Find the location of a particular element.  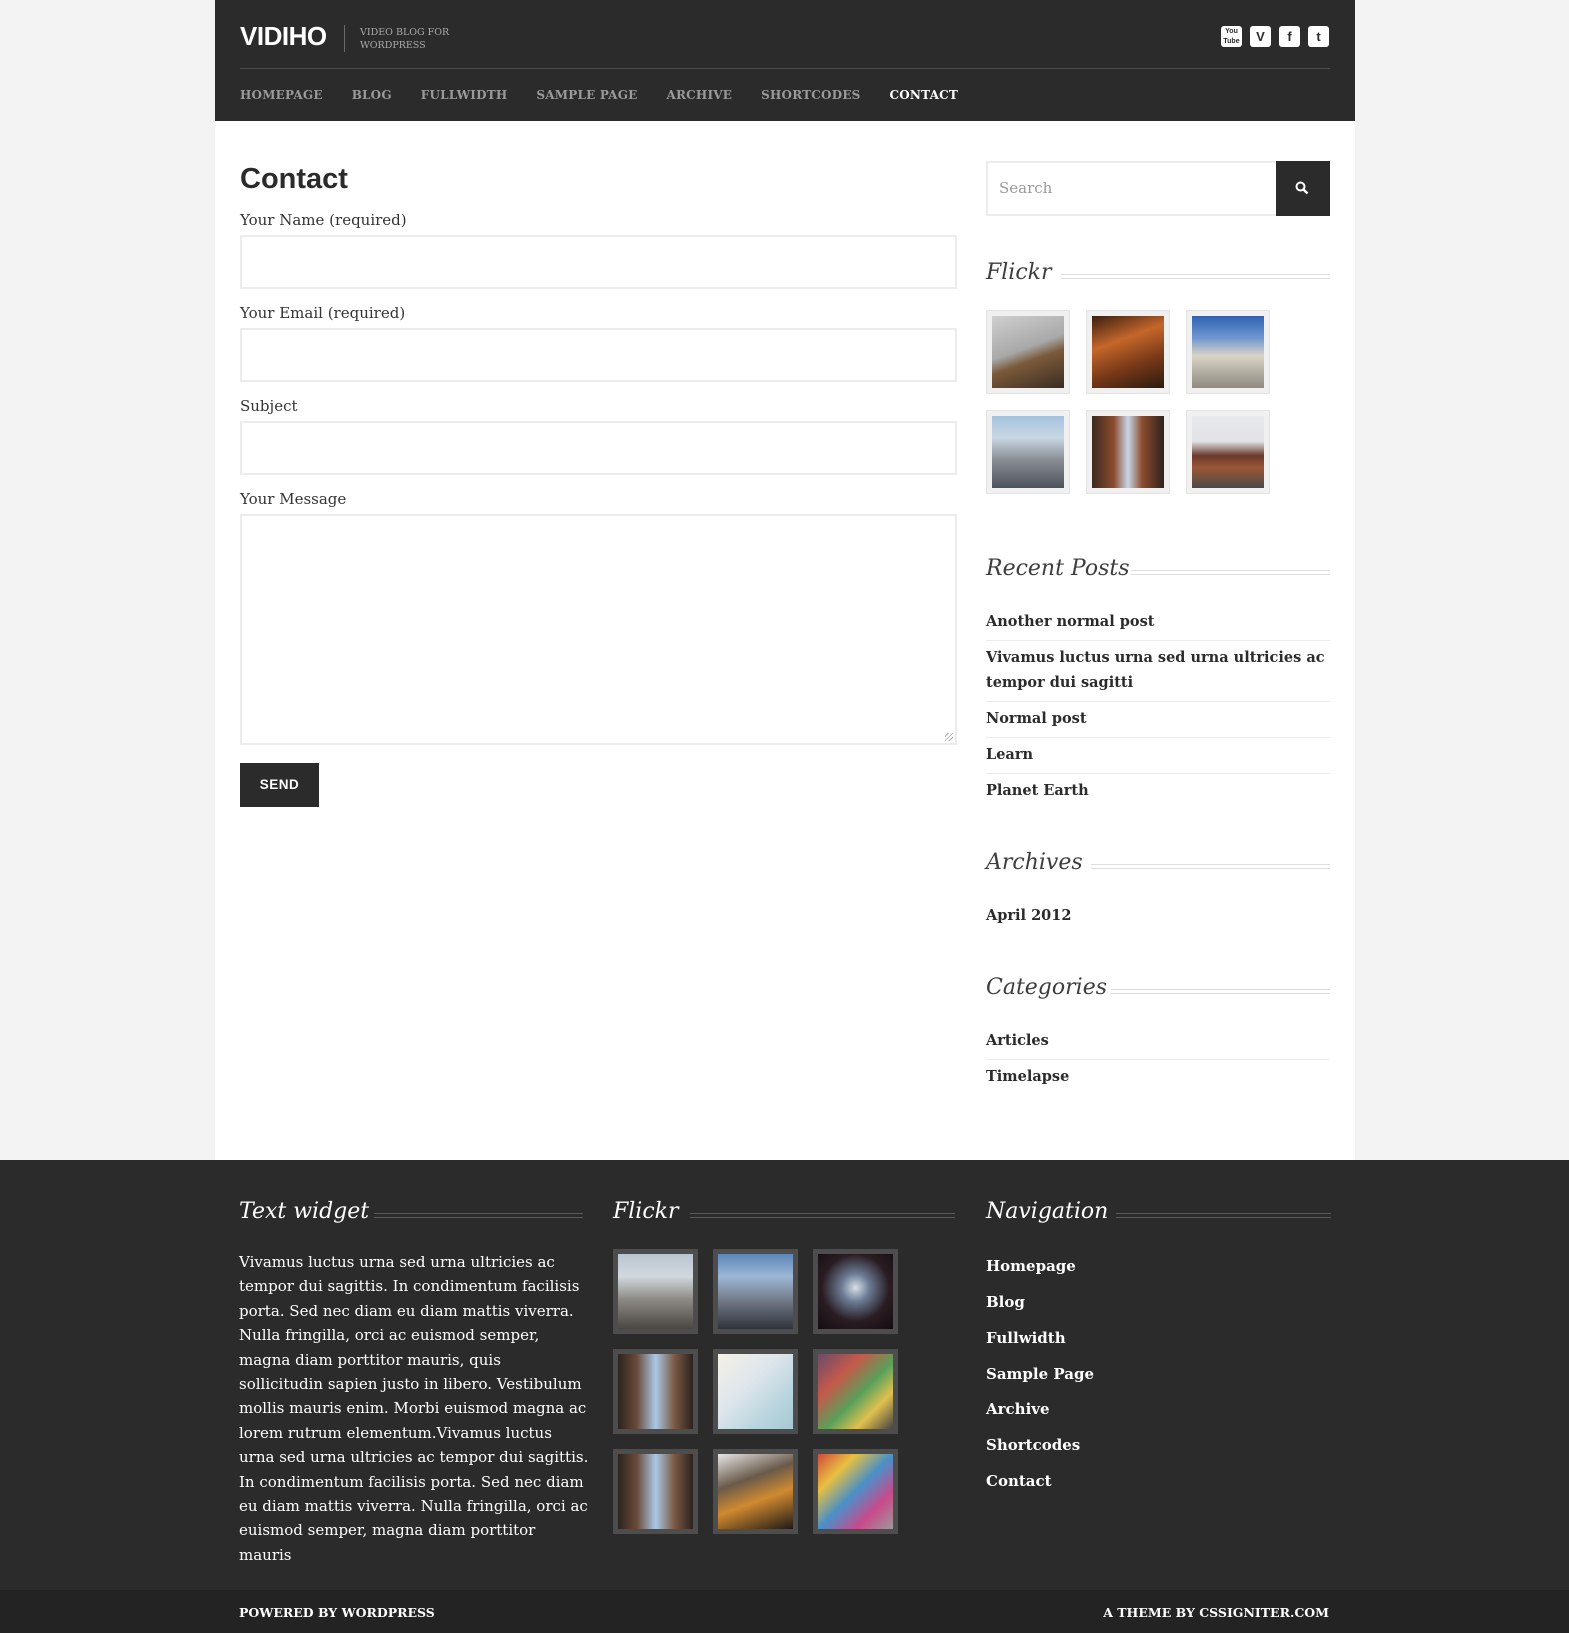

archives-title: Archives is located at coordinates (1034, 862).